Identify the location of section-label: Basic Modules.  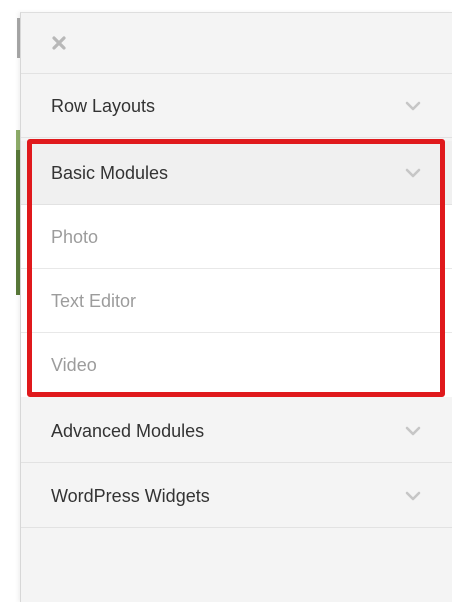
(110, 173).